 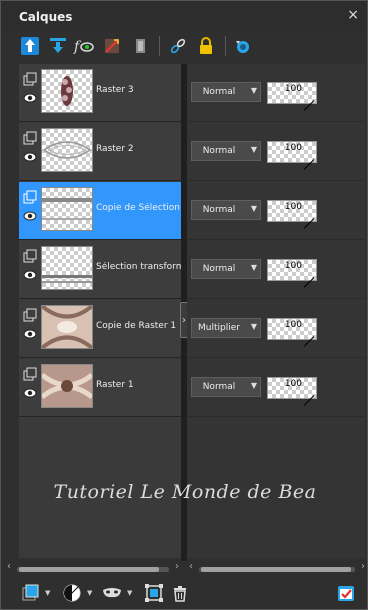 What do you see at coordinates (115, 149) in the screenshot?
I see `layer-name: Raster 2` at bounding box center [115, 149].